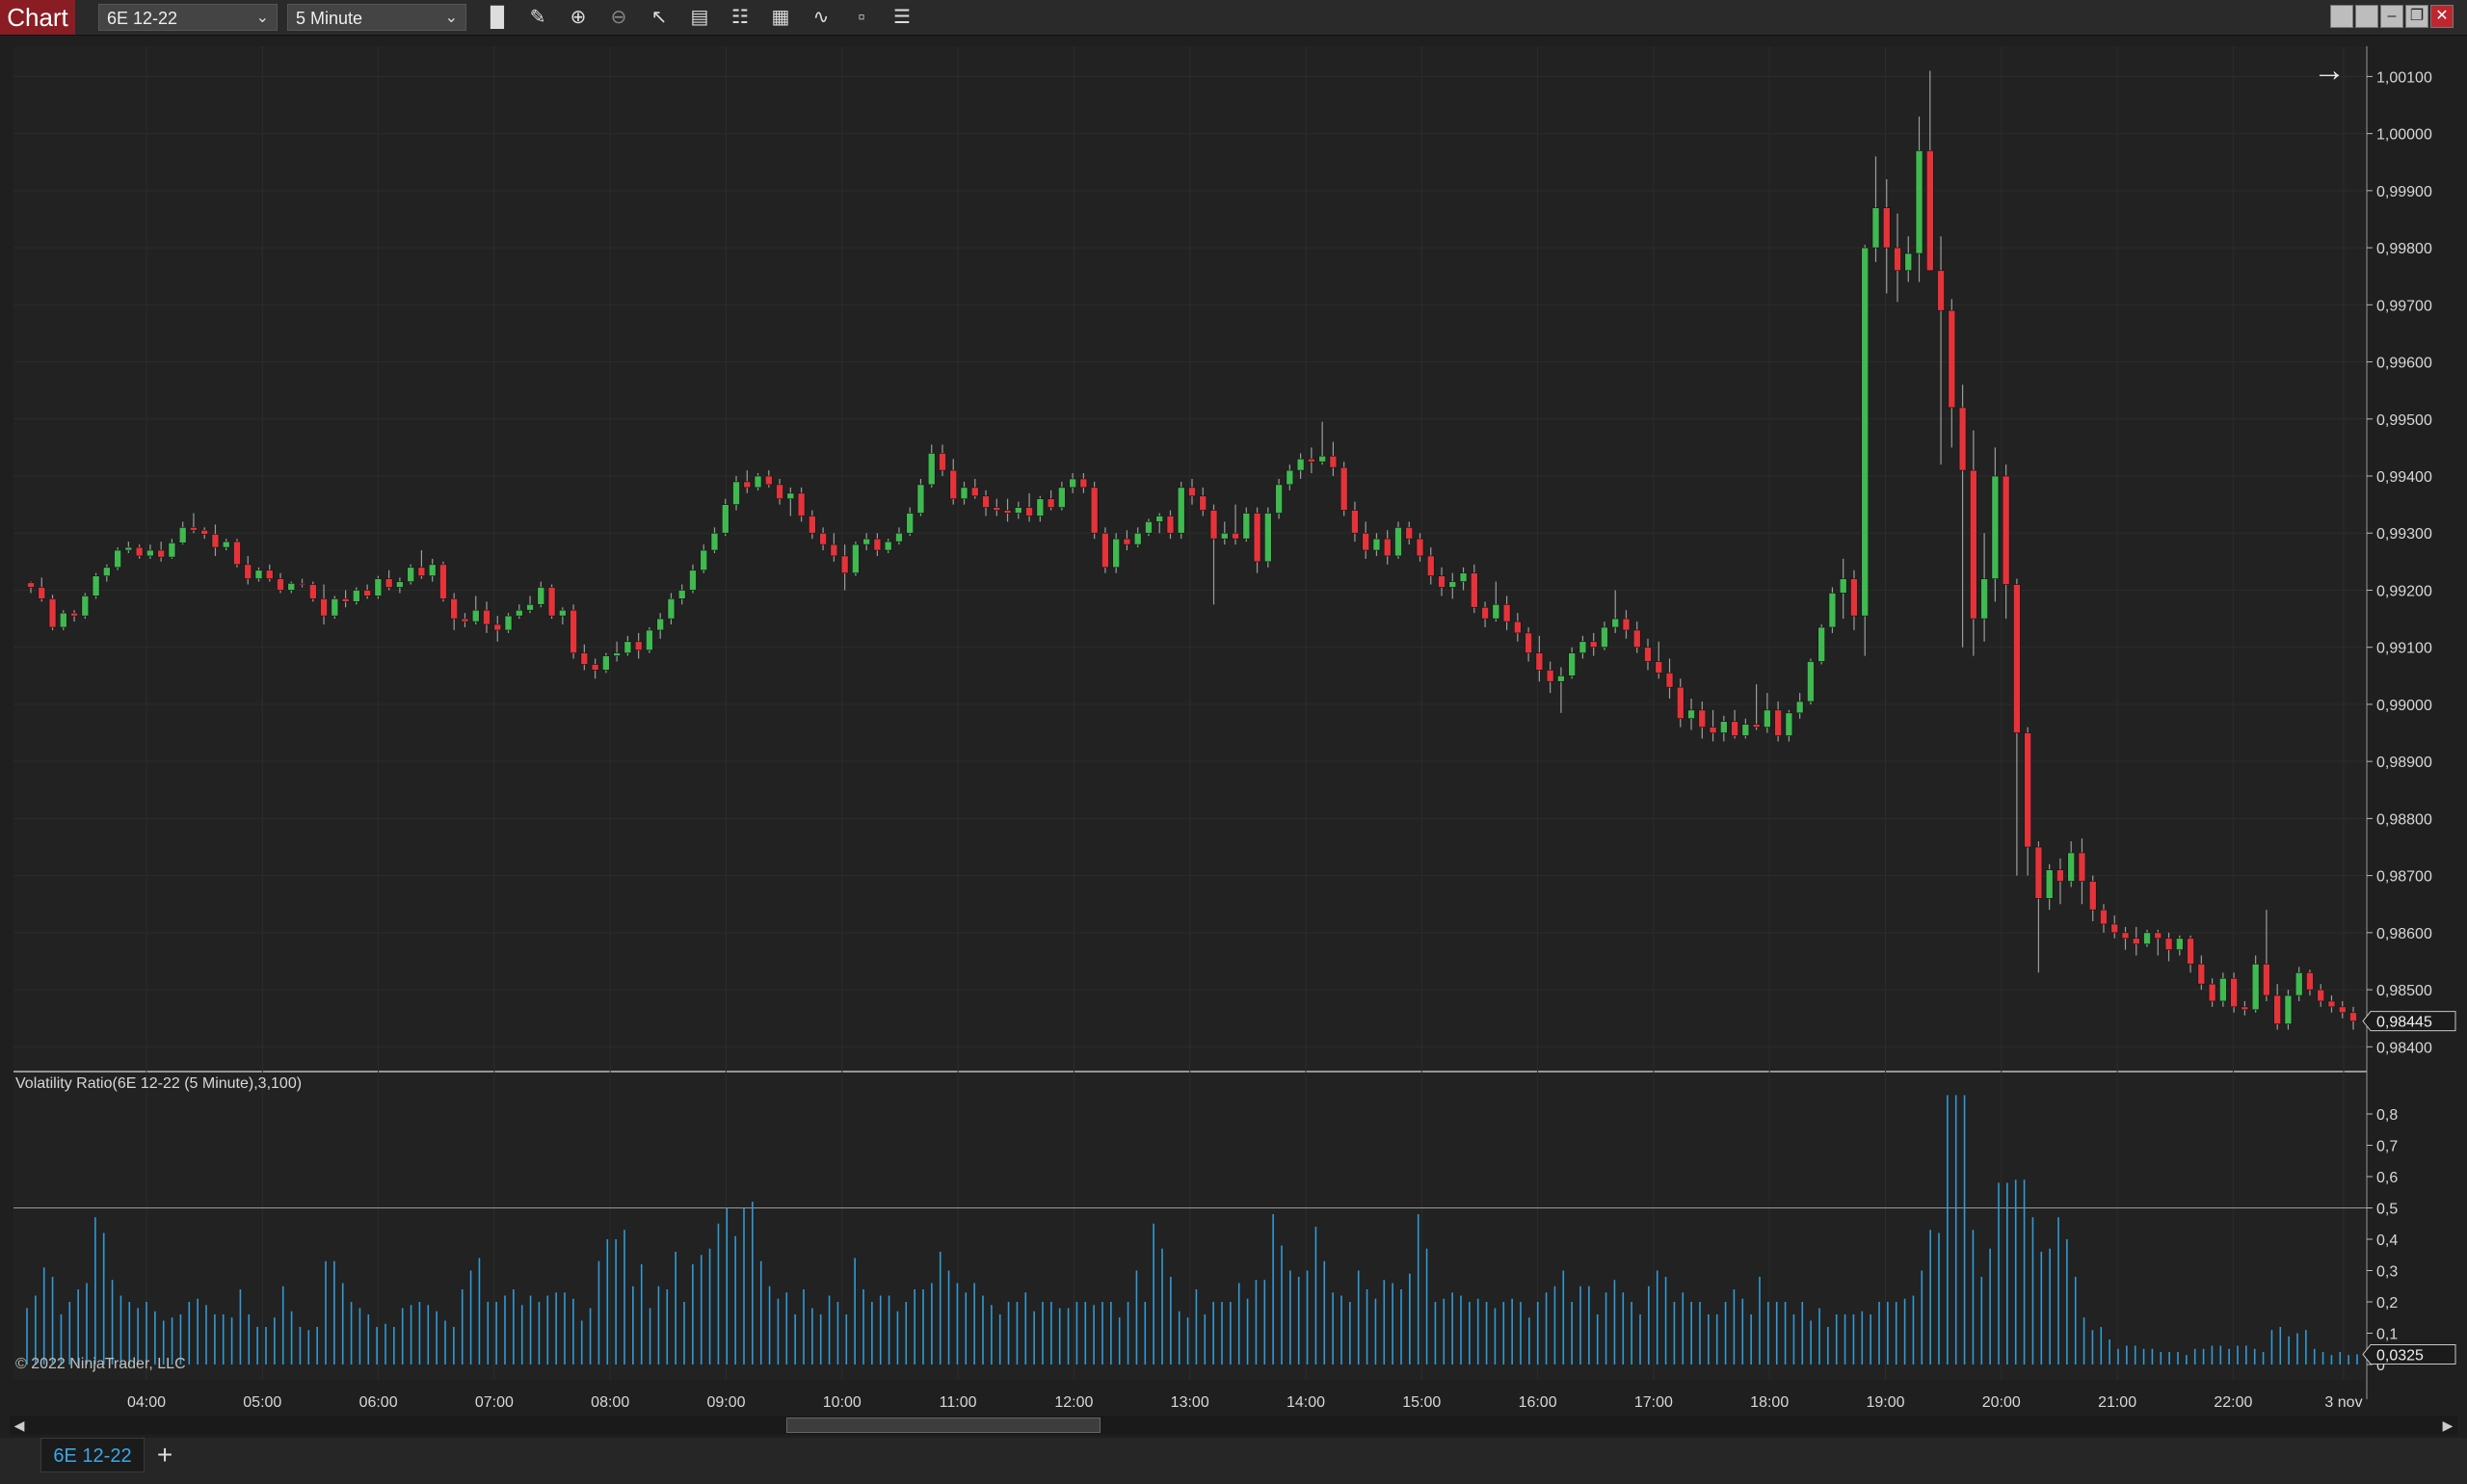 The image size is (2467, 1484). What do you see at coordinates (943, 1425) in the screenshot?
I see `scrollbar-thumb` at bounding box center [943, 1425].